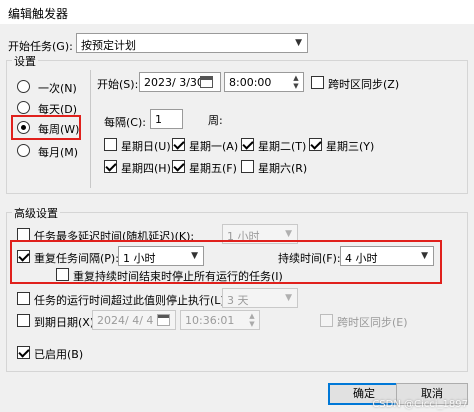 The height and width of the screenshot is (412, 474). What do you see at coordinates (361, 258) in the screenshot?
I see `duration-value: 4 小时` at bounding box center [361, 258].